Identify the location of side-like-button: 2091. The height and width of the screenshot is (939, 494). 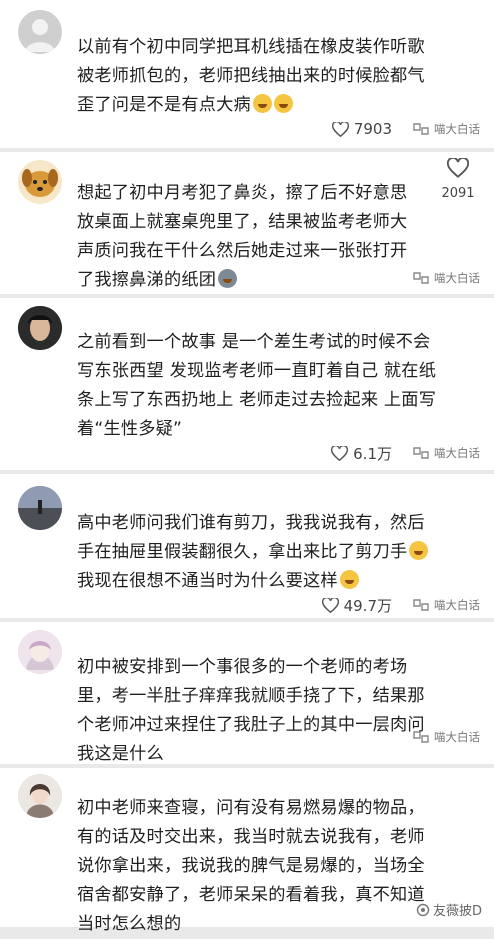
(458, 178).